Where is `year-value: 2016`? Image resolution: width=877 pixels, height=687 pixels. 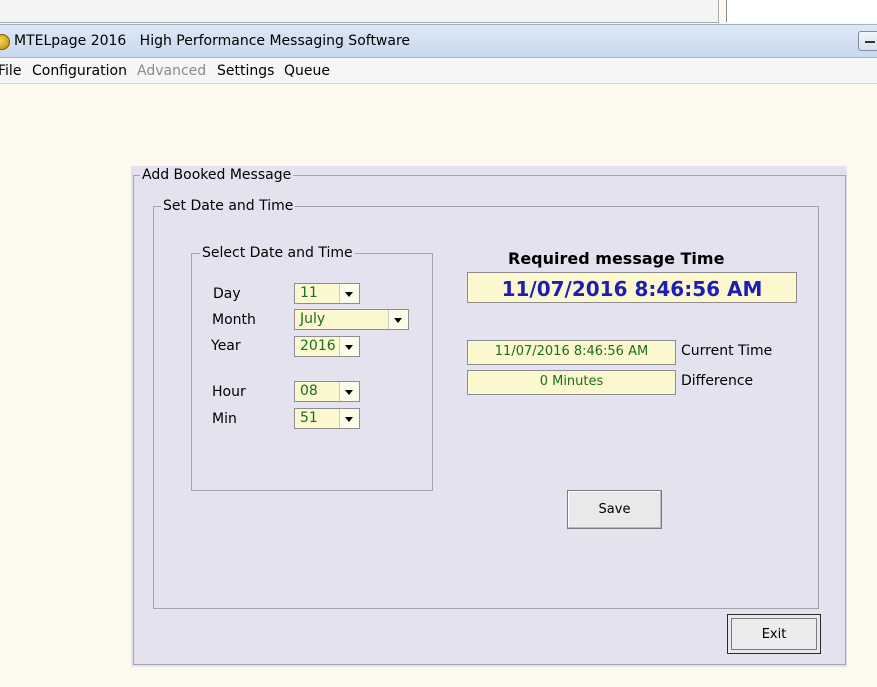 year-value: 2016 is located at coordinates (318, 346).